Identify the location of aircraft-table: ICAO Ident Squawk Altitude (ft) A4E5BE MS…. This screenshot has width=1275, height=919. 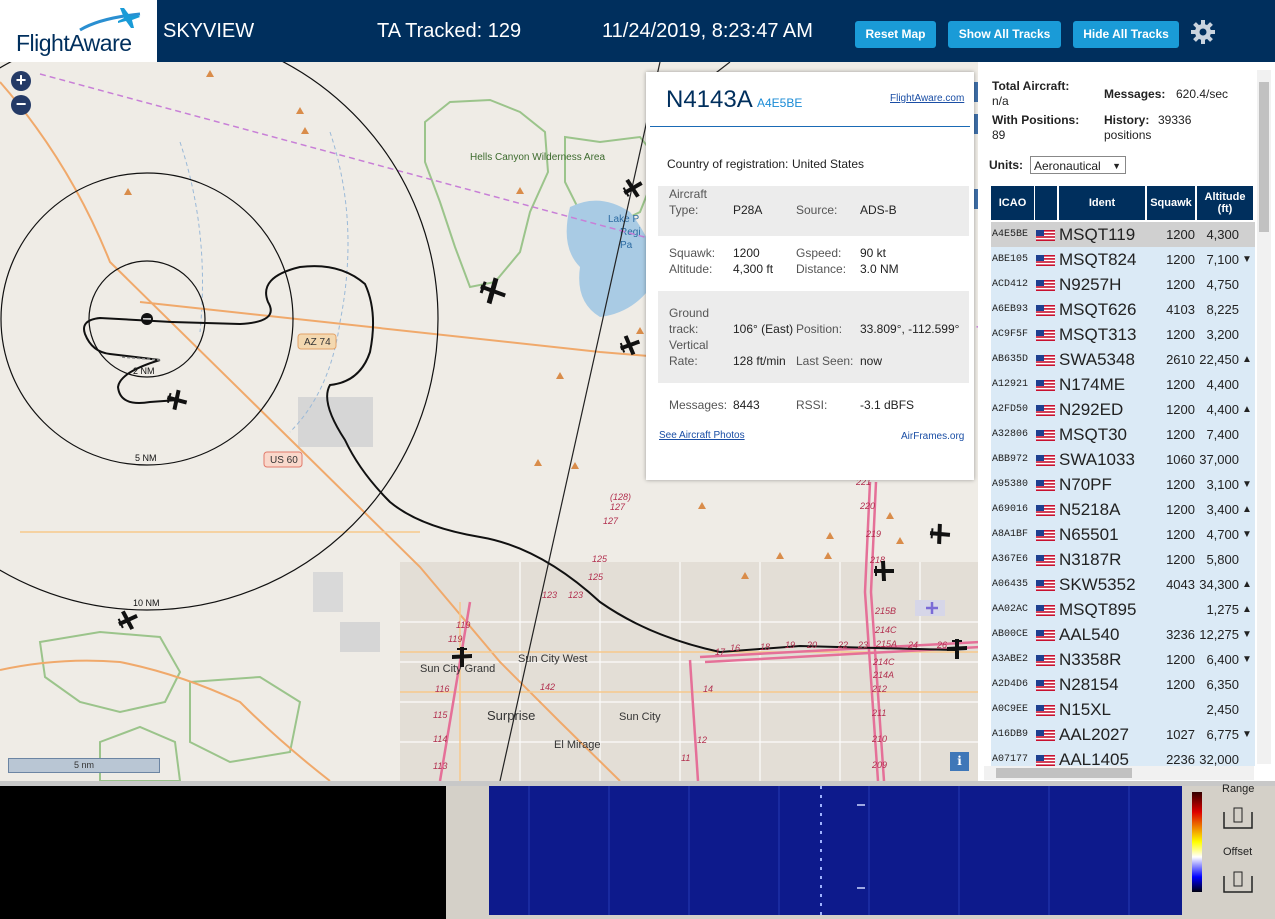
(1123, 476).